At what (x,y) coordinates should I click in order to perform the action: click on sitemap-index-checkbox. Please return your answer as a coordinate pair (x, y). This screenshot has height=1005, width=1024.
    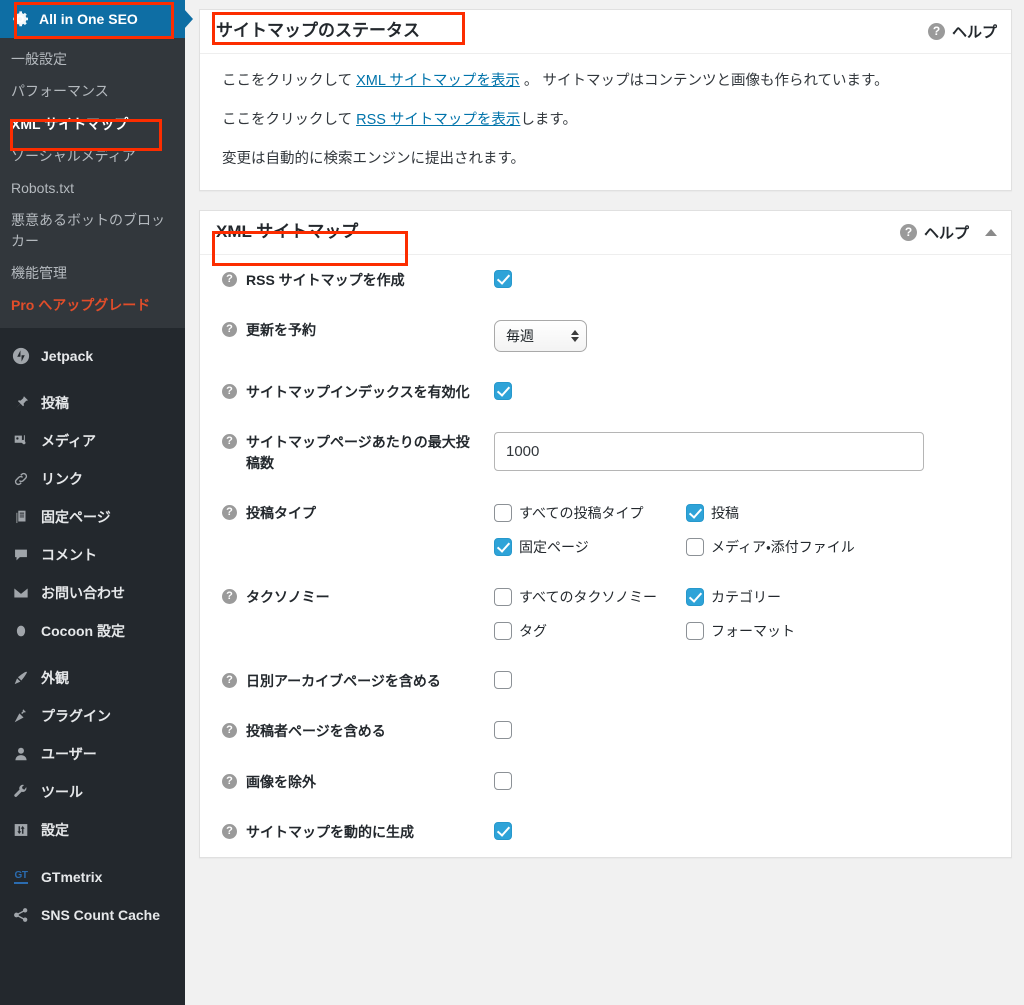
    Looking at the image, I should click on (503, 391).